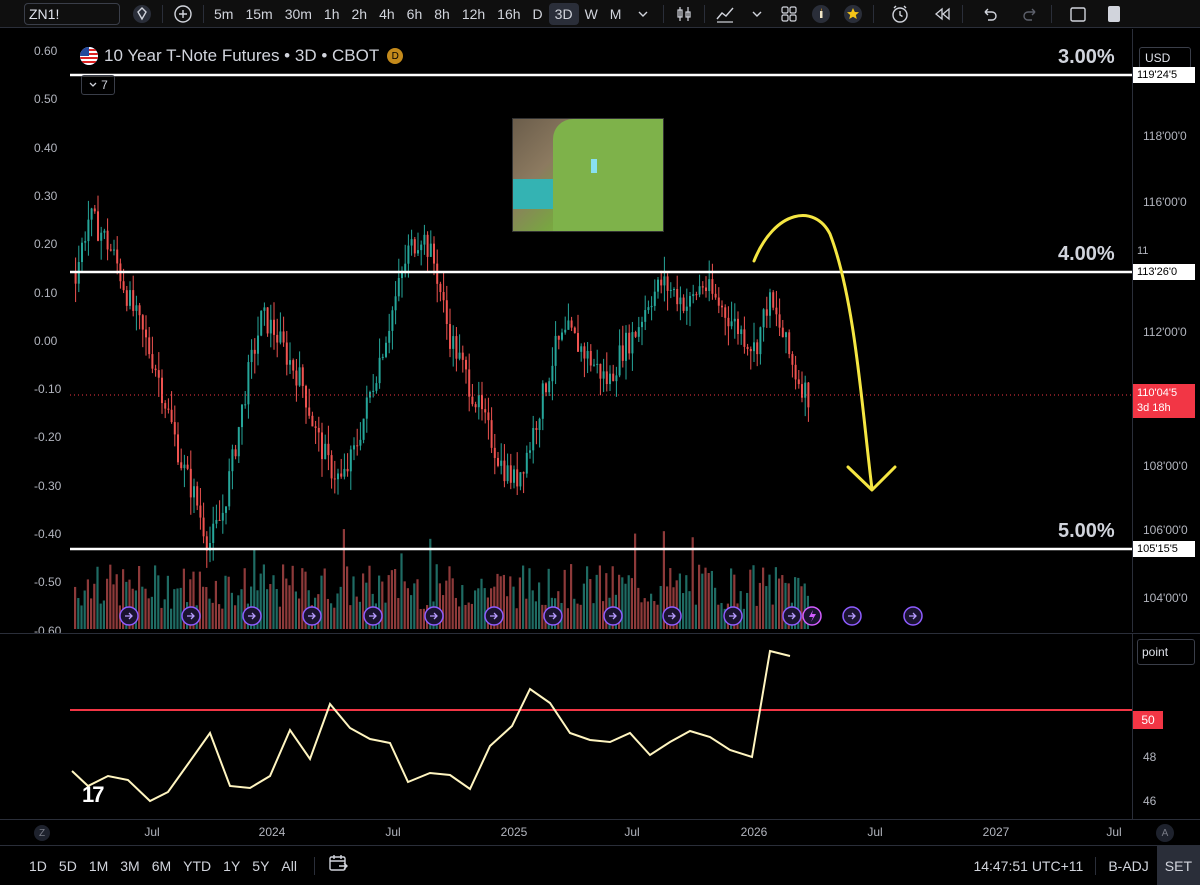 The image size is (1200, 885). I want to click on star-icon, so click(853, 14).